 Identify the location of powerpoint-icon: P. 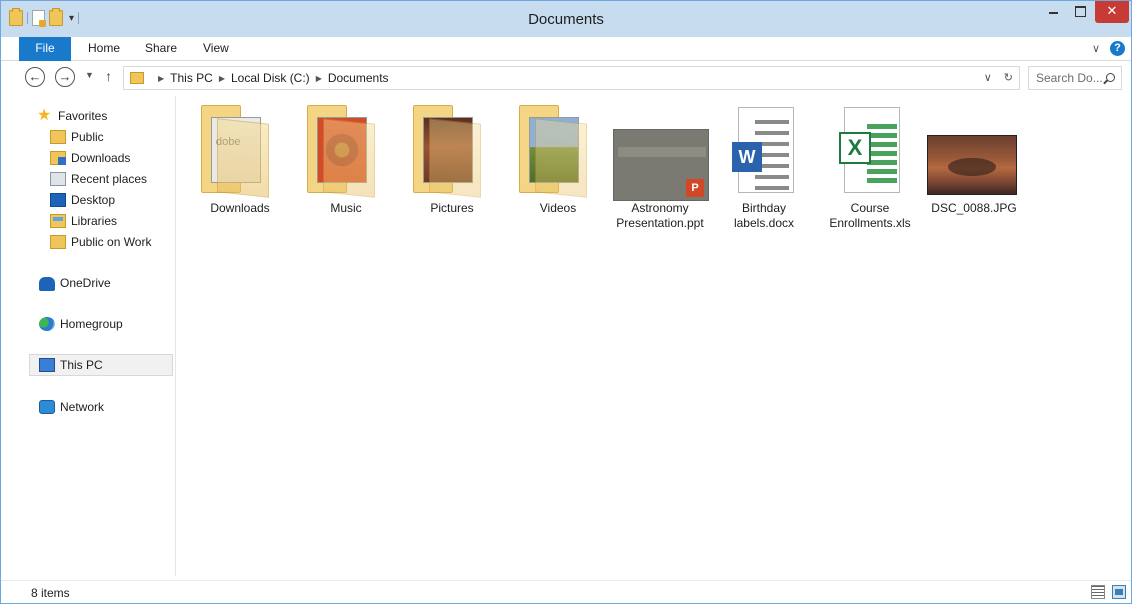
(695, 188).